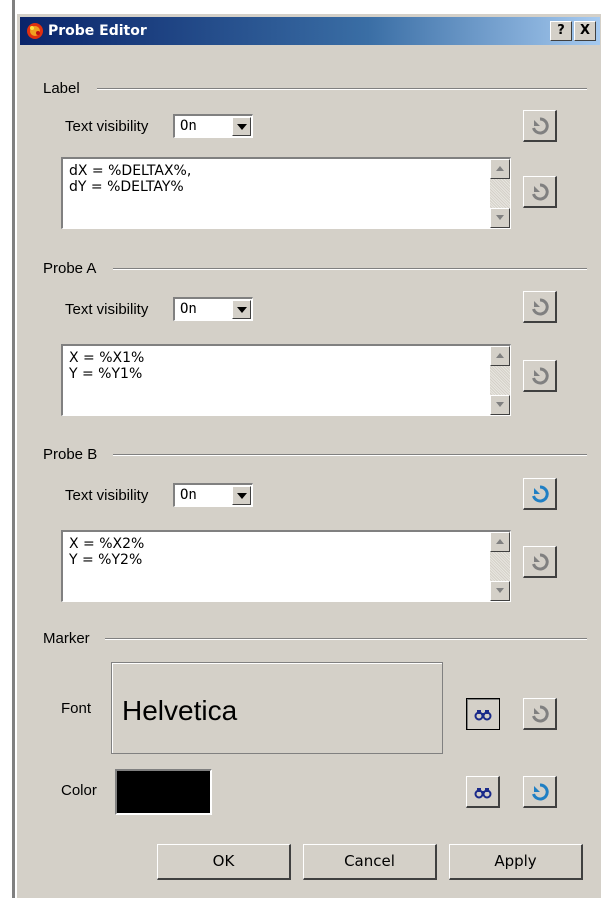 The image size is (608, 898). What do you see at coordinates (63, 89) in the screenshot?
I see `label-section-title: Label` at bounding box center [63, 89].